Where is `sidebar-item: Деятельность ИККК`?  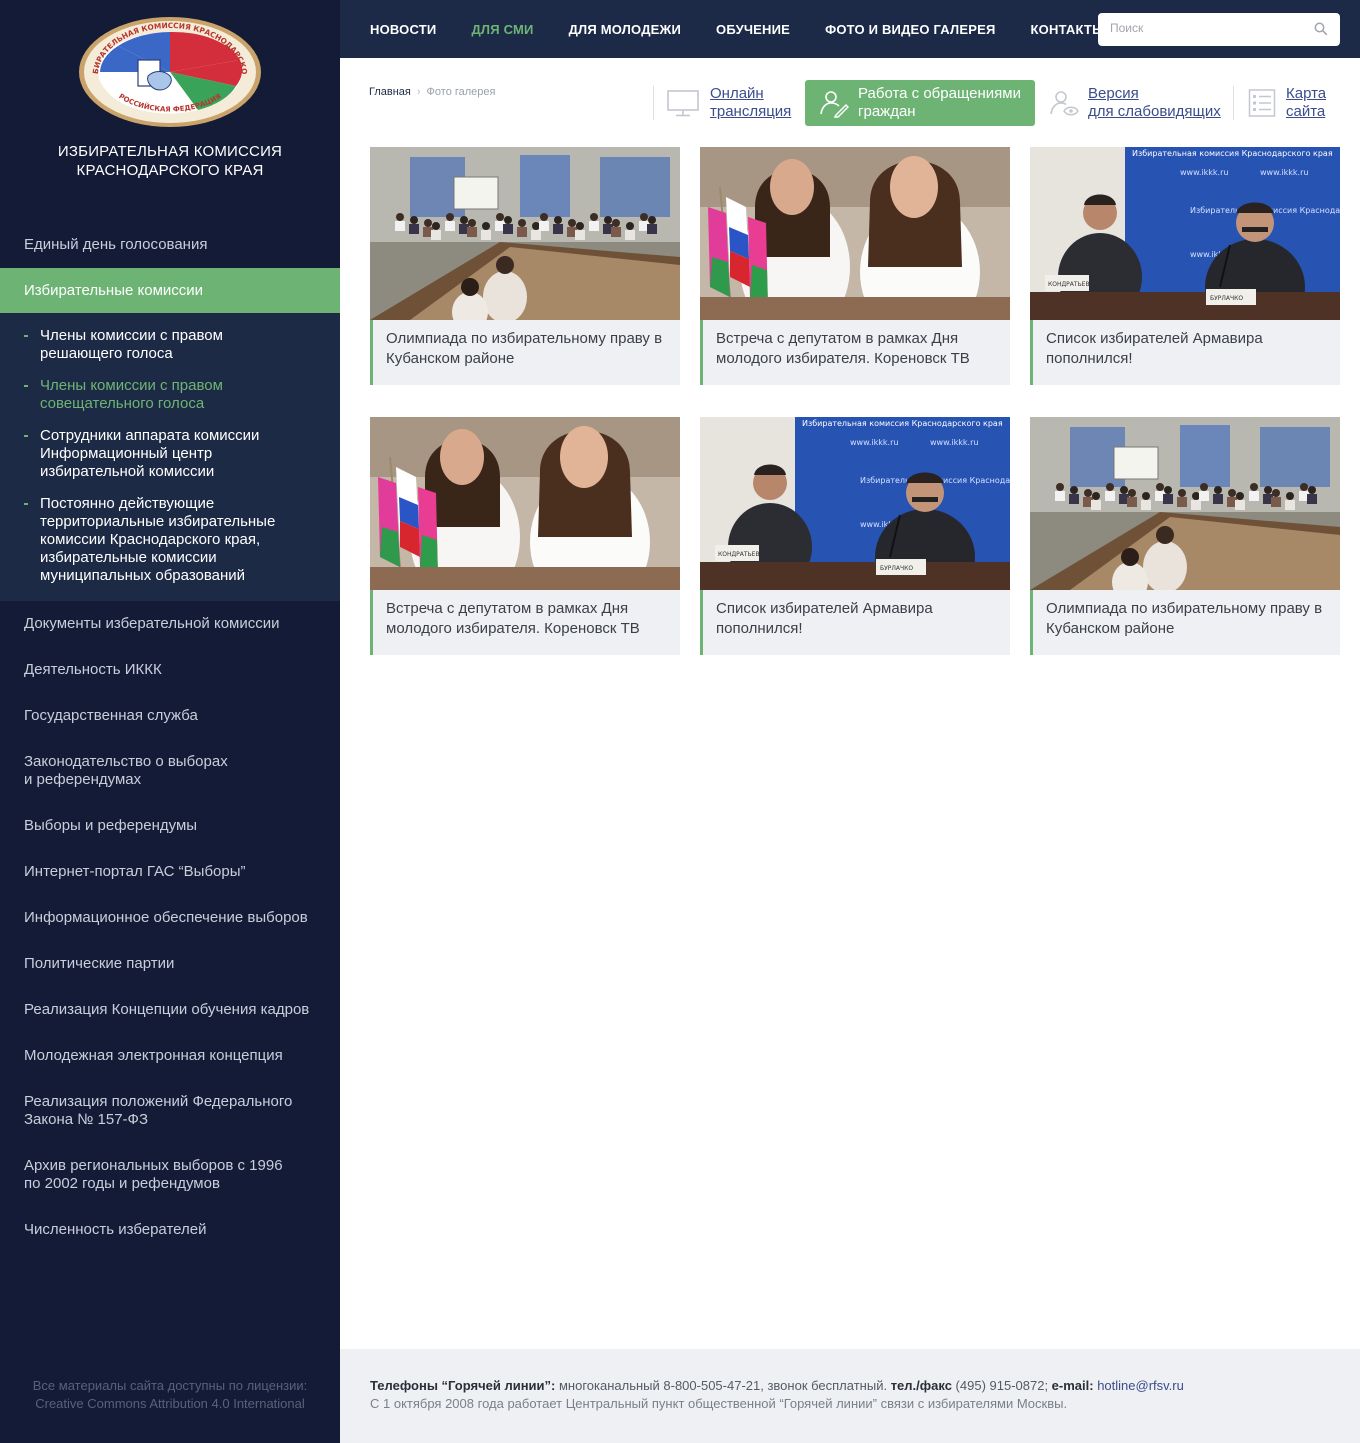
sidebar-item: Деятельность ИККК is located at coordinates (170, 670).